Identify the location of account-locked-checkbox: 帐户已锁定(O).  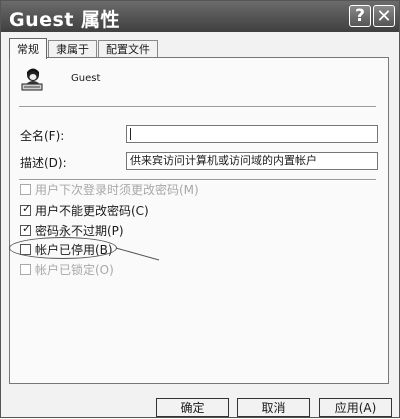
(67, 269).